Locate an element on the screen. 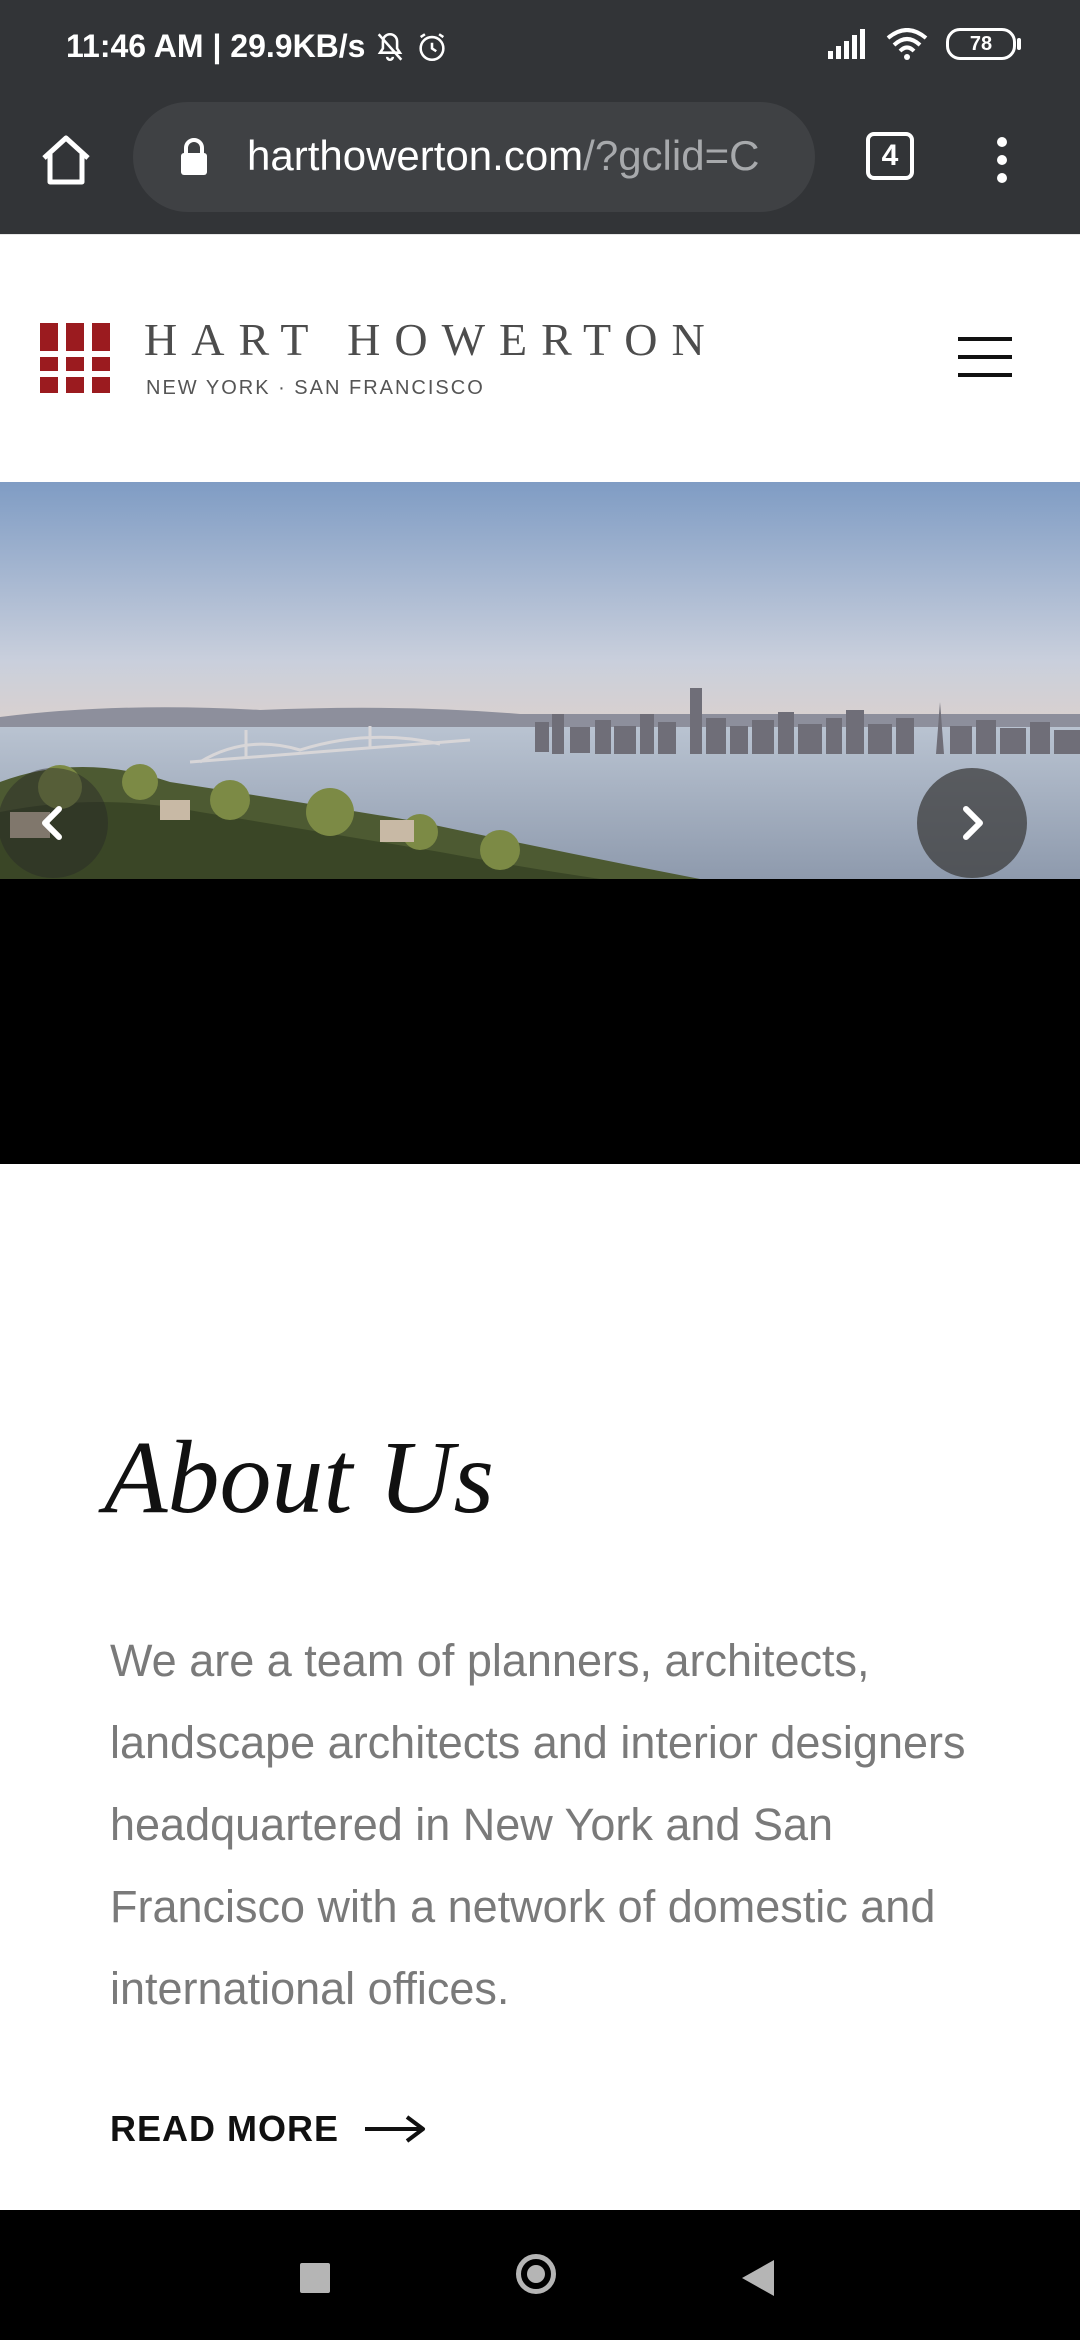  battery-level: 78 is located at coordinates (981, 43).